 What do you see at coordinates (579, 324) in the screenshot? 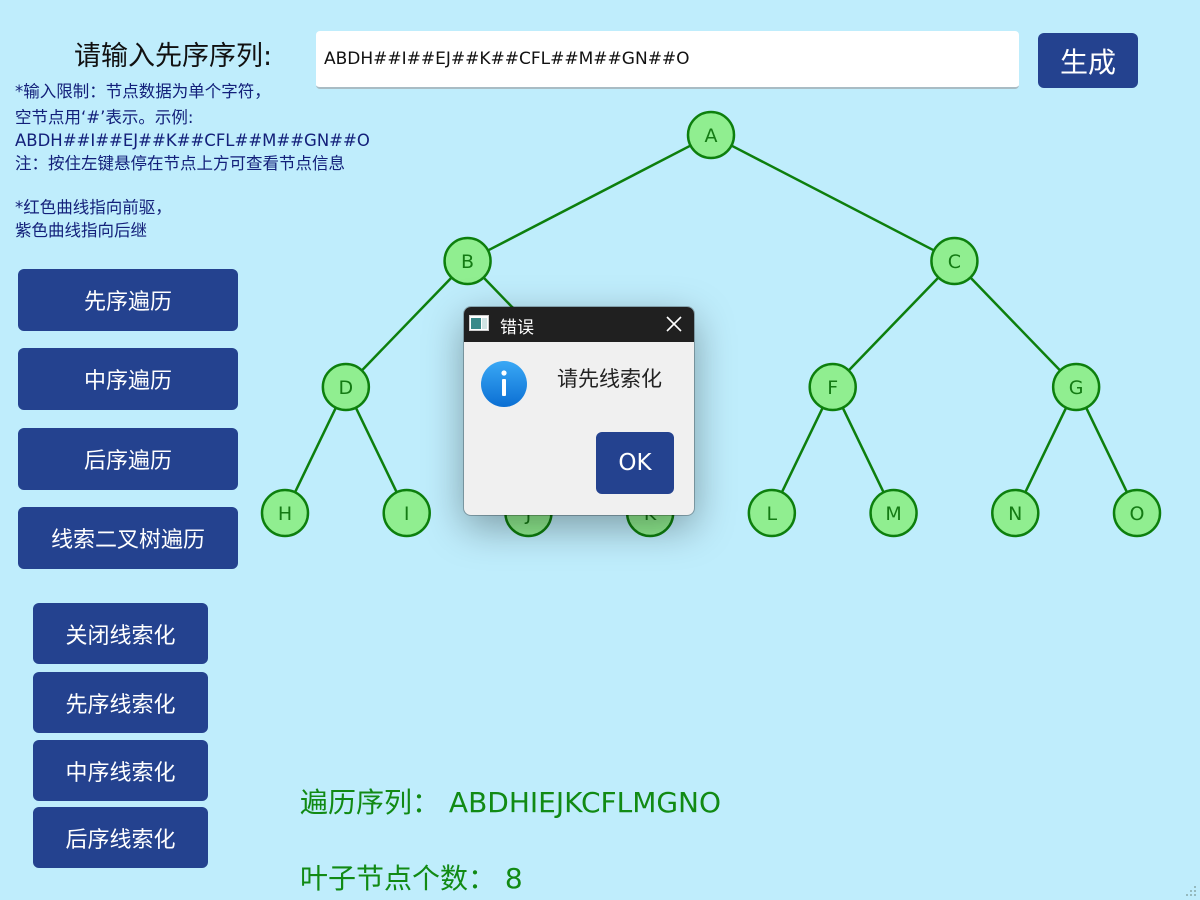
I see `dialog-titlebar: 错误` at bounding box center [579, 324].